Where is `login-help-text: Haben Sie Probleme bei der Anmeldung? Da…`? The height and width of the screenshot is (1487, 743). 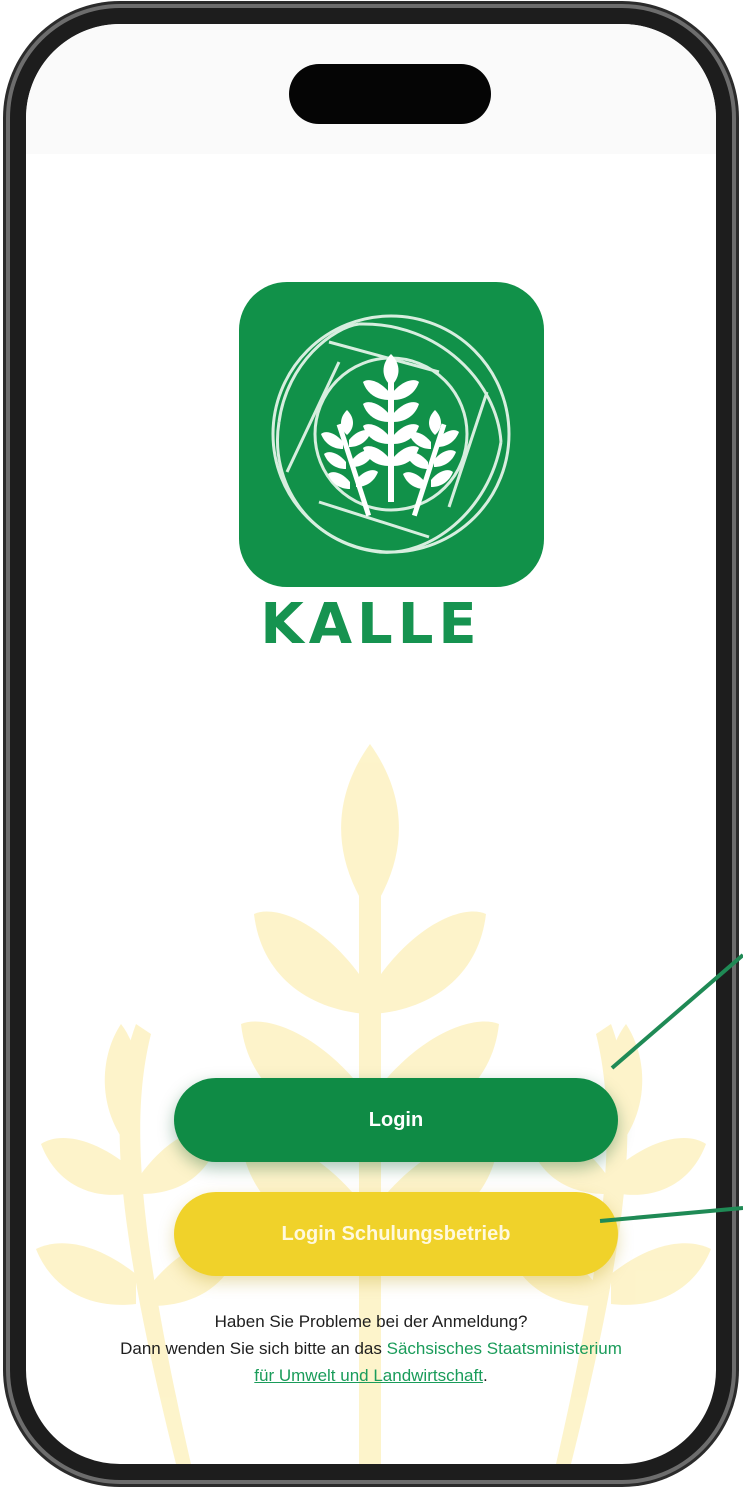 login-help-text: Haben Sie Probleme bei der Anmeldung? Da… is located at coordinates (371, 1348).